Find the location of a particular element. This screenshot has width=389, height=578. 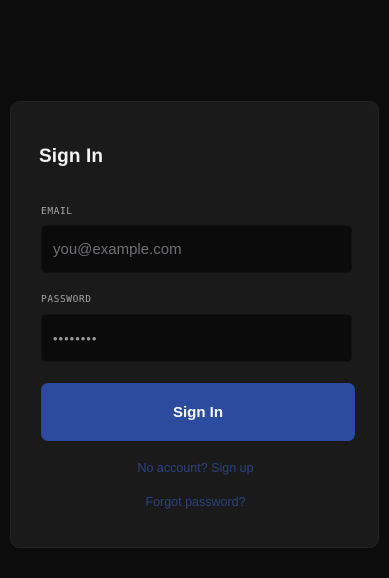

email-field is located at coordinates (196, 249).